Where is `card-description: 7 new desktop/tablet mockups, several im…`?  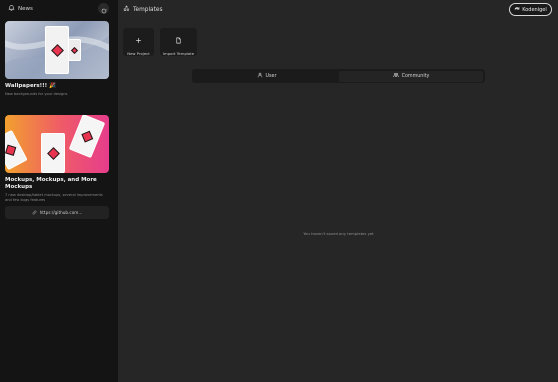
card-description: 7 new desktop/tablet mockups, several im… is located at coordinates (54, 197).